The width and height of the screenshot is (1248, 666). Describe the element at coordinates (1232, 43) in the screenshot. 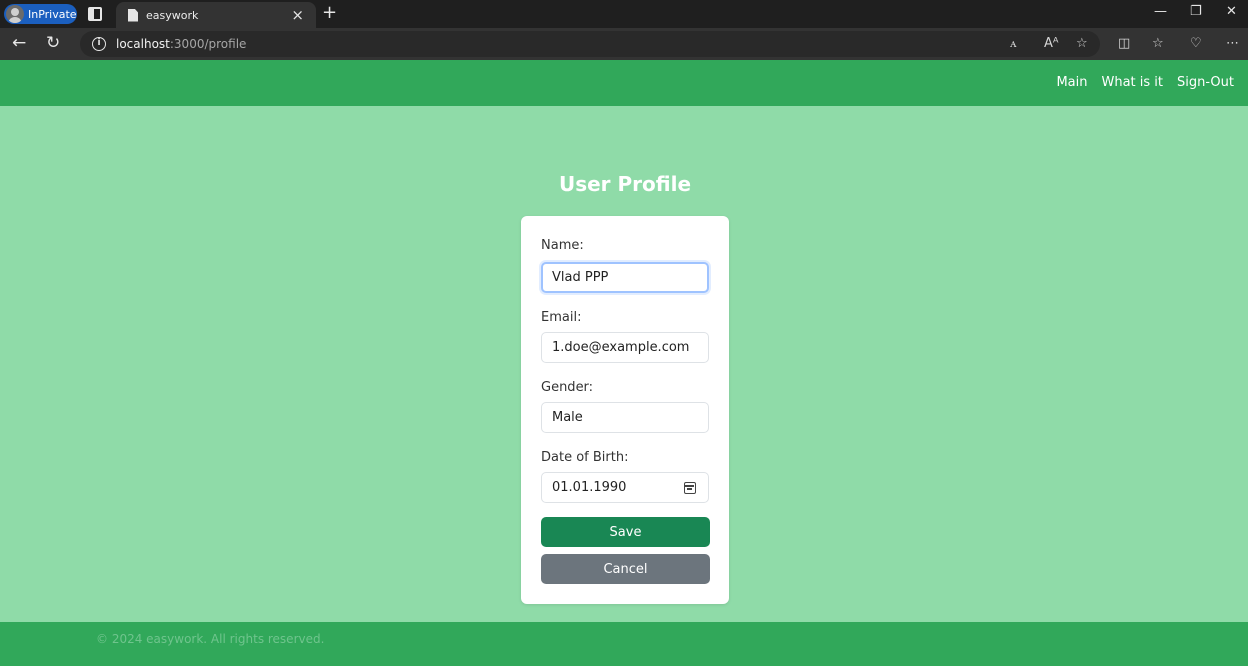

I see `more-icon: ⋯` at that location.